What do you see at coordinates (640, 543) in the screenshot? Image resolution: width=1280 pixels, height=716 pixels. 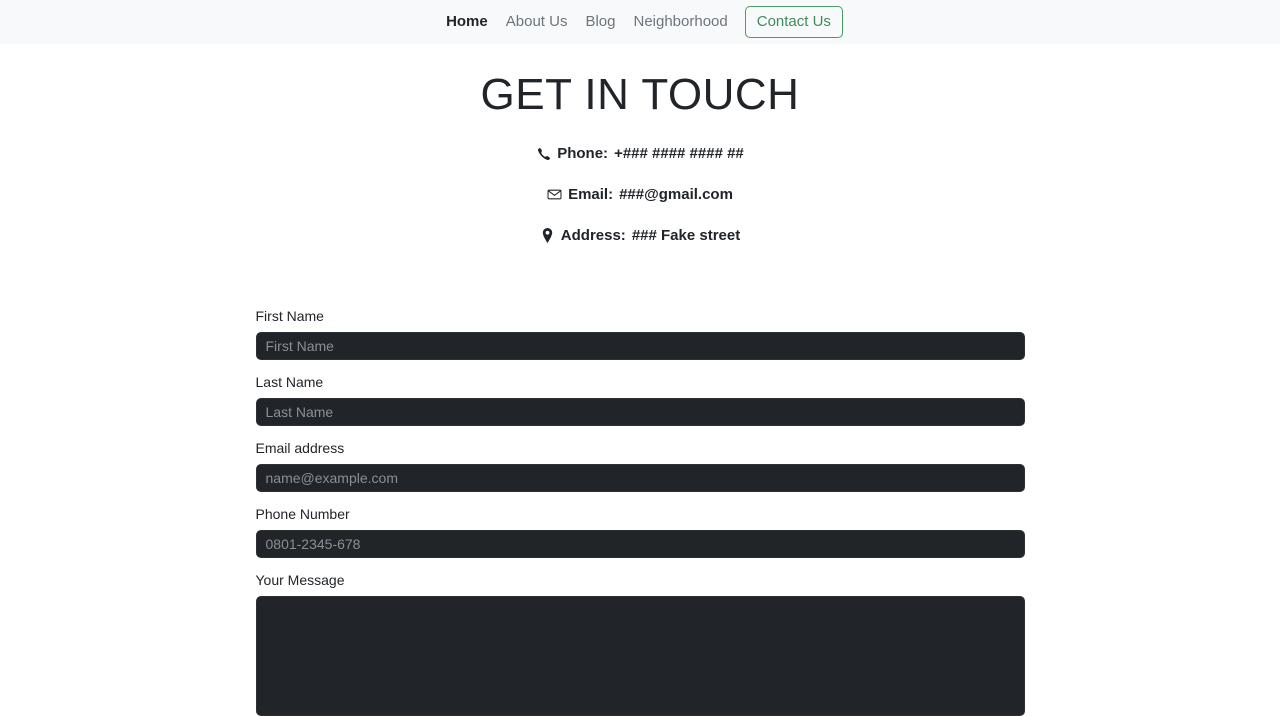 I see `phone-input` at bounding box center [640, 543].